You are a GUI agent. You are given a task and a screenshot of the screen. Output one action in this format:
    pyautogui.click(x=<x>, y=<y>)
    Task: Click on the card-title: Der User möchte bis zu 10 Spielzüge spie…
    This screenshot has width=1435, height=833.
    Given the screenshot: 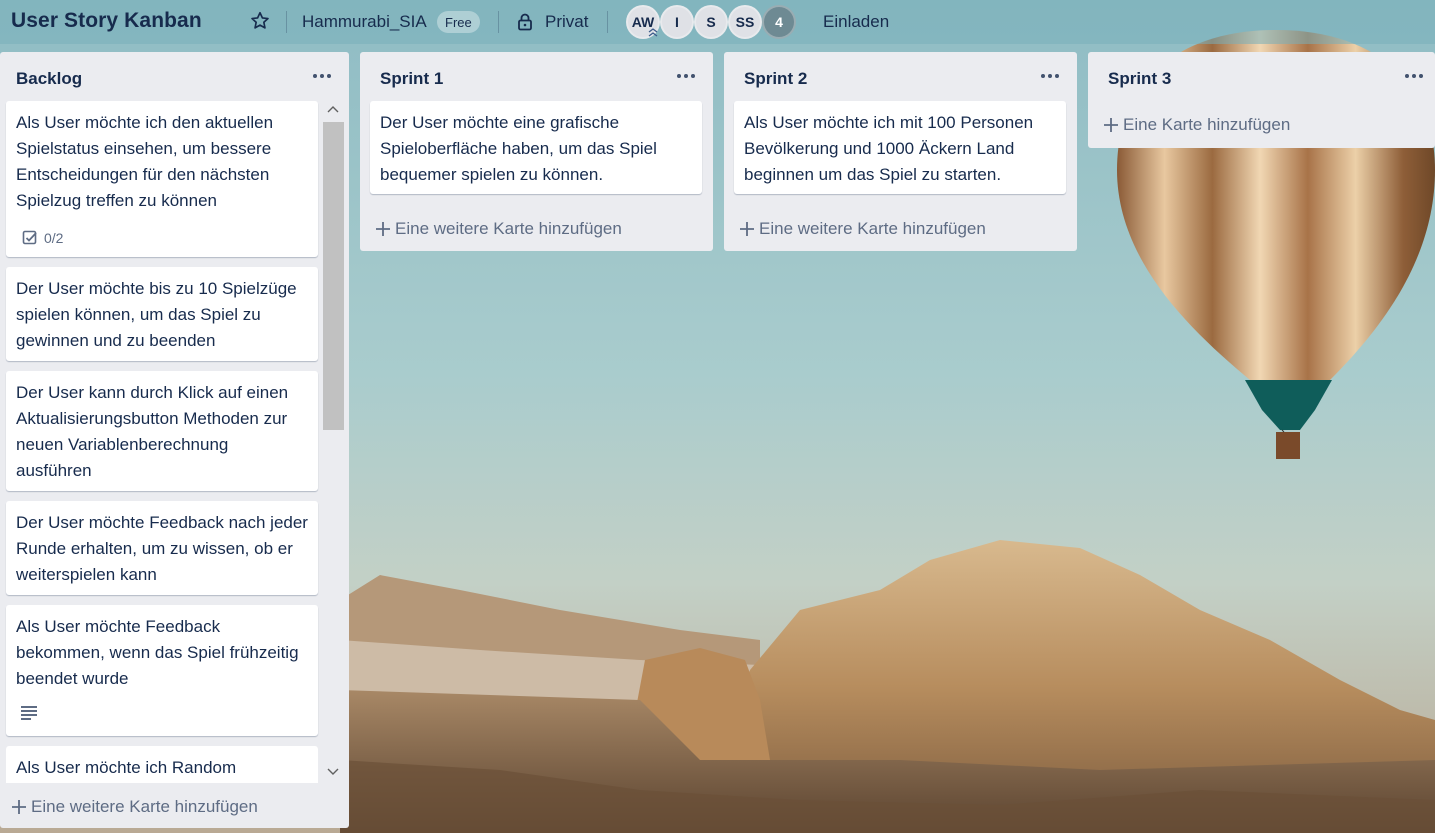 What is the action you would take?
    pyautogui.click(x=156, y=314)
    